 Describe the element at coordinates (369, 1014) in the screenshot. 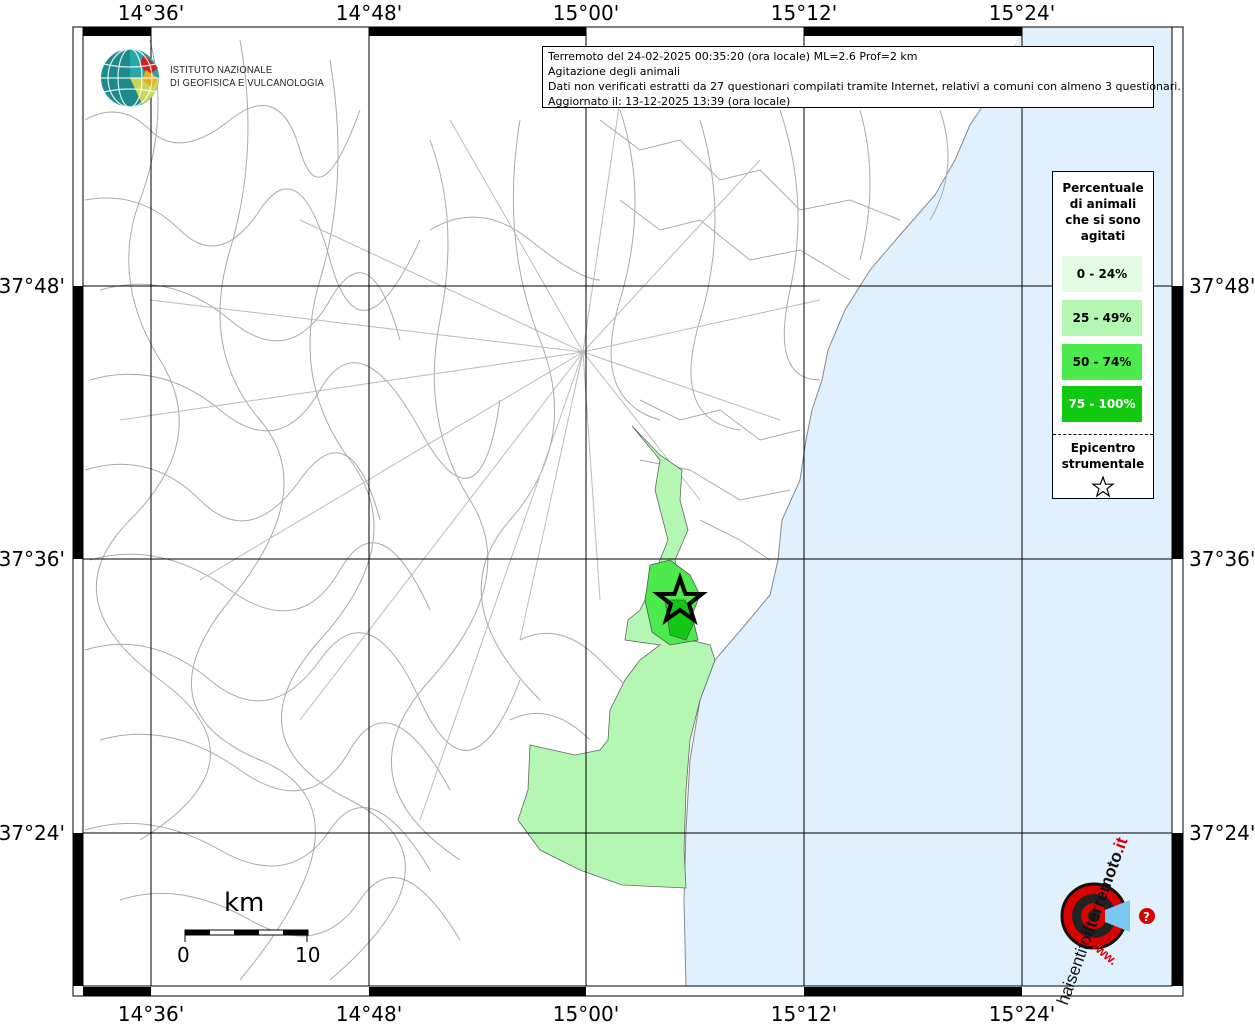

I see `lon-label-bottom: 14°48'` at that location.